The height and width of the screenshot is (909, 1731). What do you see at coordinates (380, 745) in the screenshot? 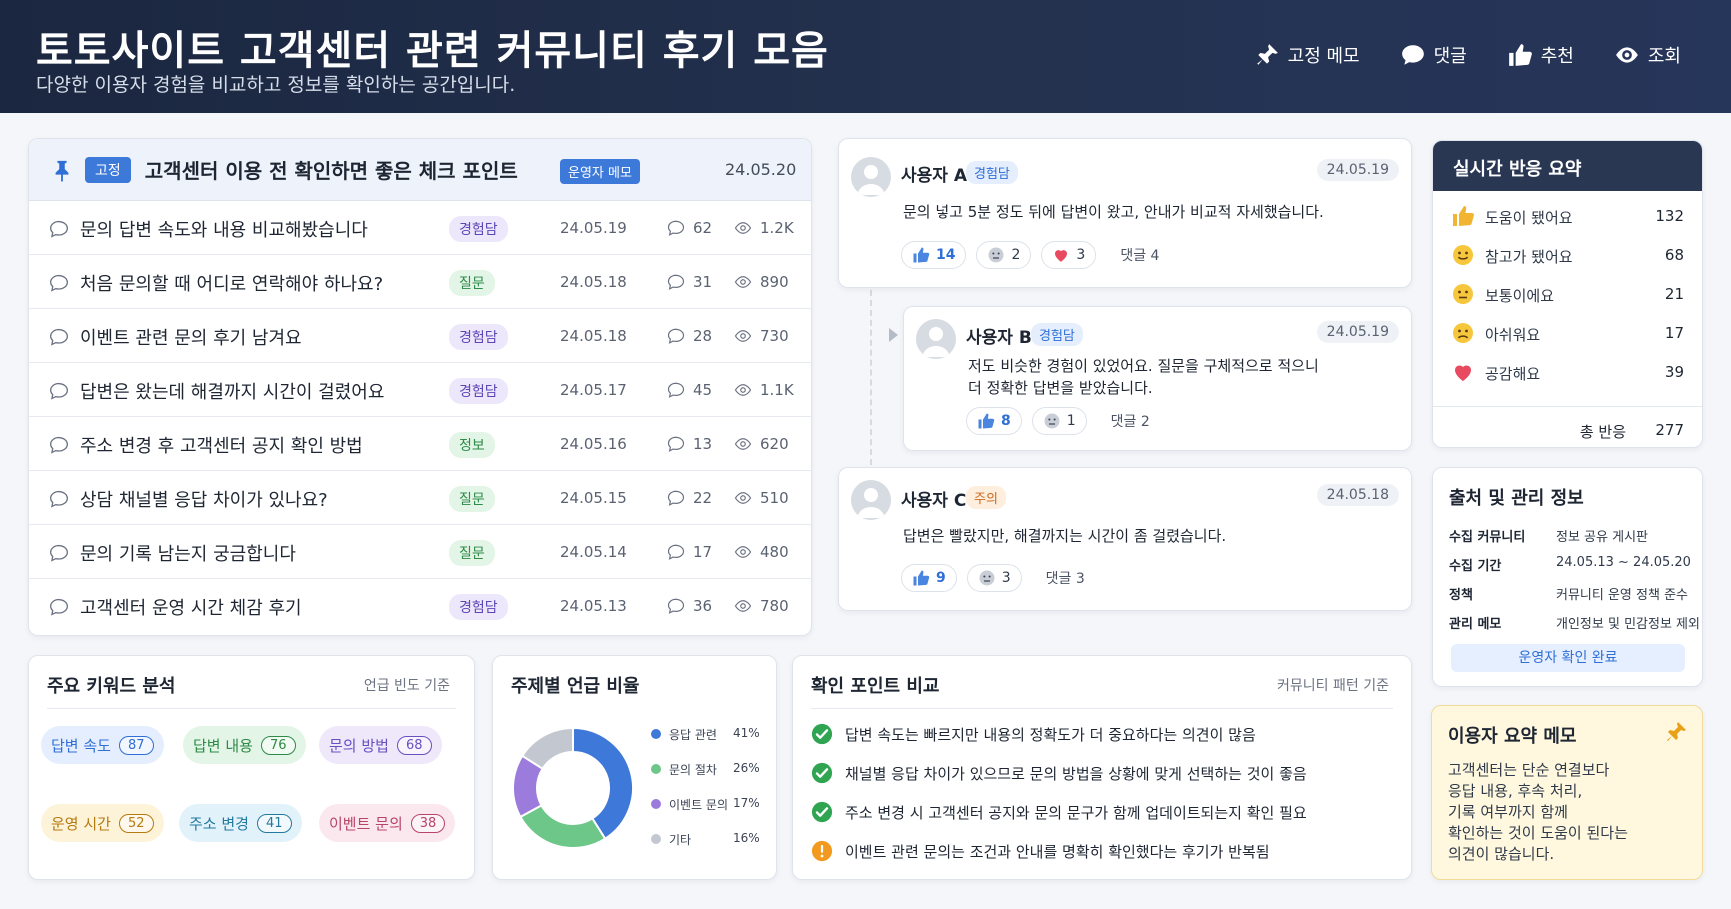
I see `keyword-chip: 문의 방법 68` at bounding box center [380, 745].